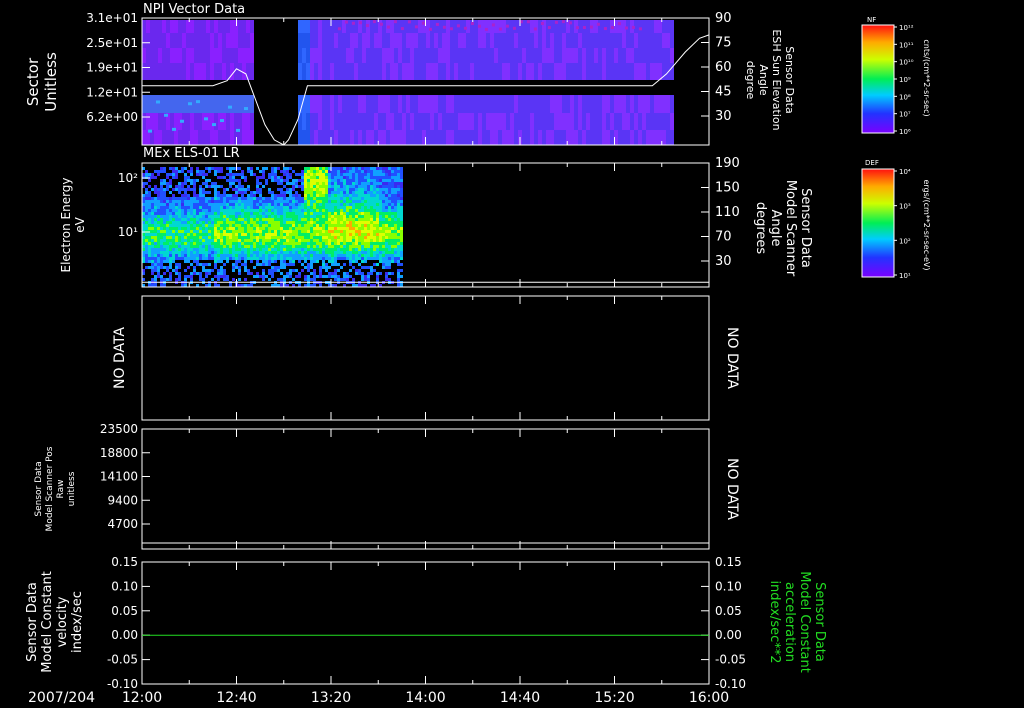 This screenshot has width=1024, height=708. Describe the element at coordinates (926, 224) in the screenshot. I see `colorbar-def-unit: ergs/(cm**2-sr-sec-eV)` at that location.